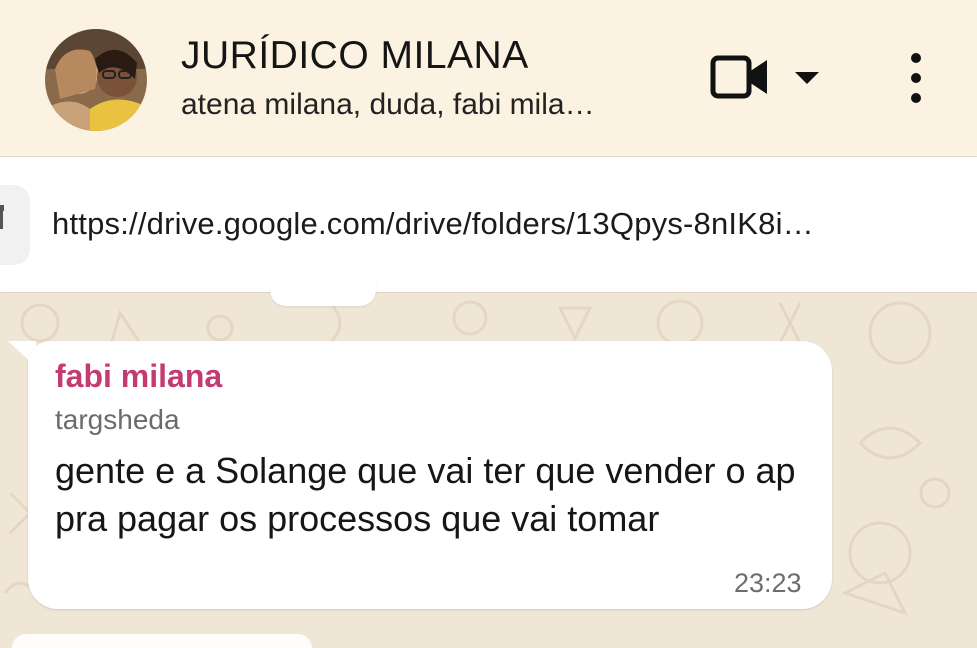 The image size is (977, 648). Describe the element at coordinates (768, 583) in the screenshot. I see `message-timestamp: 23:23` at that location.